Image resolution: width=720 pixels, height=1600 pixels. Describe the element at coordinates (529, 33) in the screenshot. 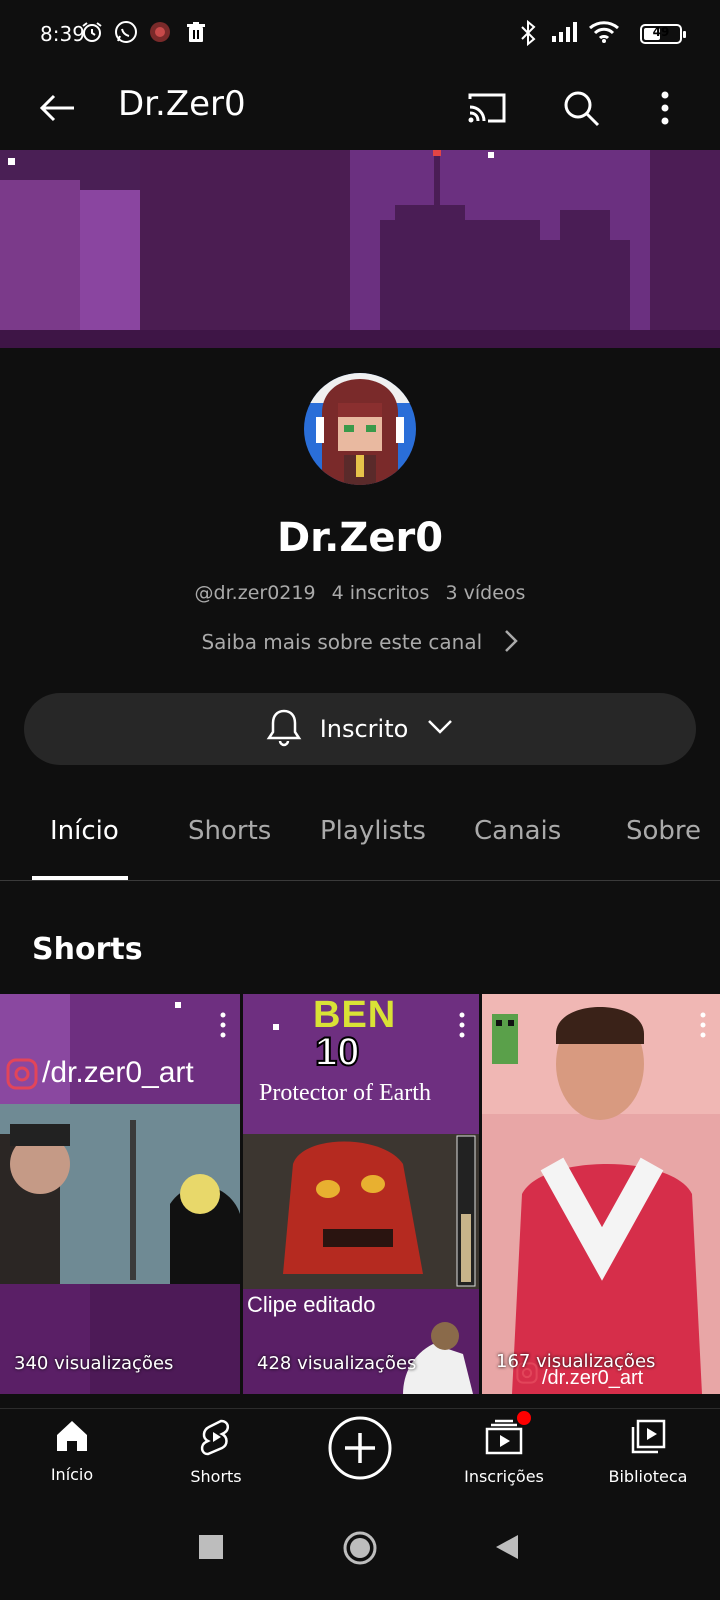

I see `bluetooth-icon` at that location.